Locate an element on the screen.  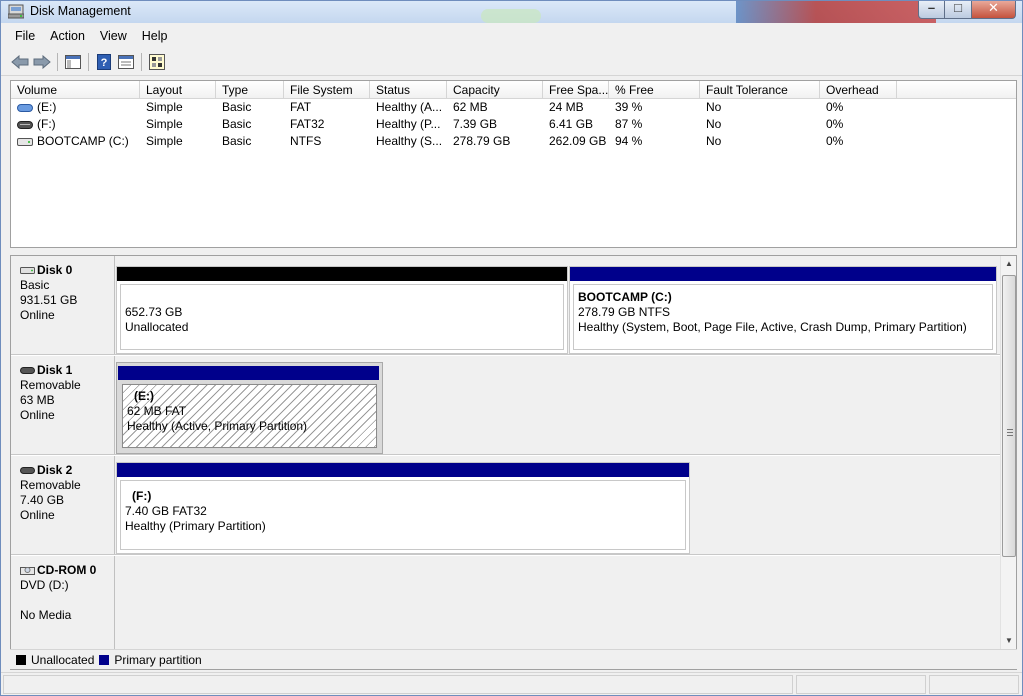
forward-button is located at coordinates (42, 62).